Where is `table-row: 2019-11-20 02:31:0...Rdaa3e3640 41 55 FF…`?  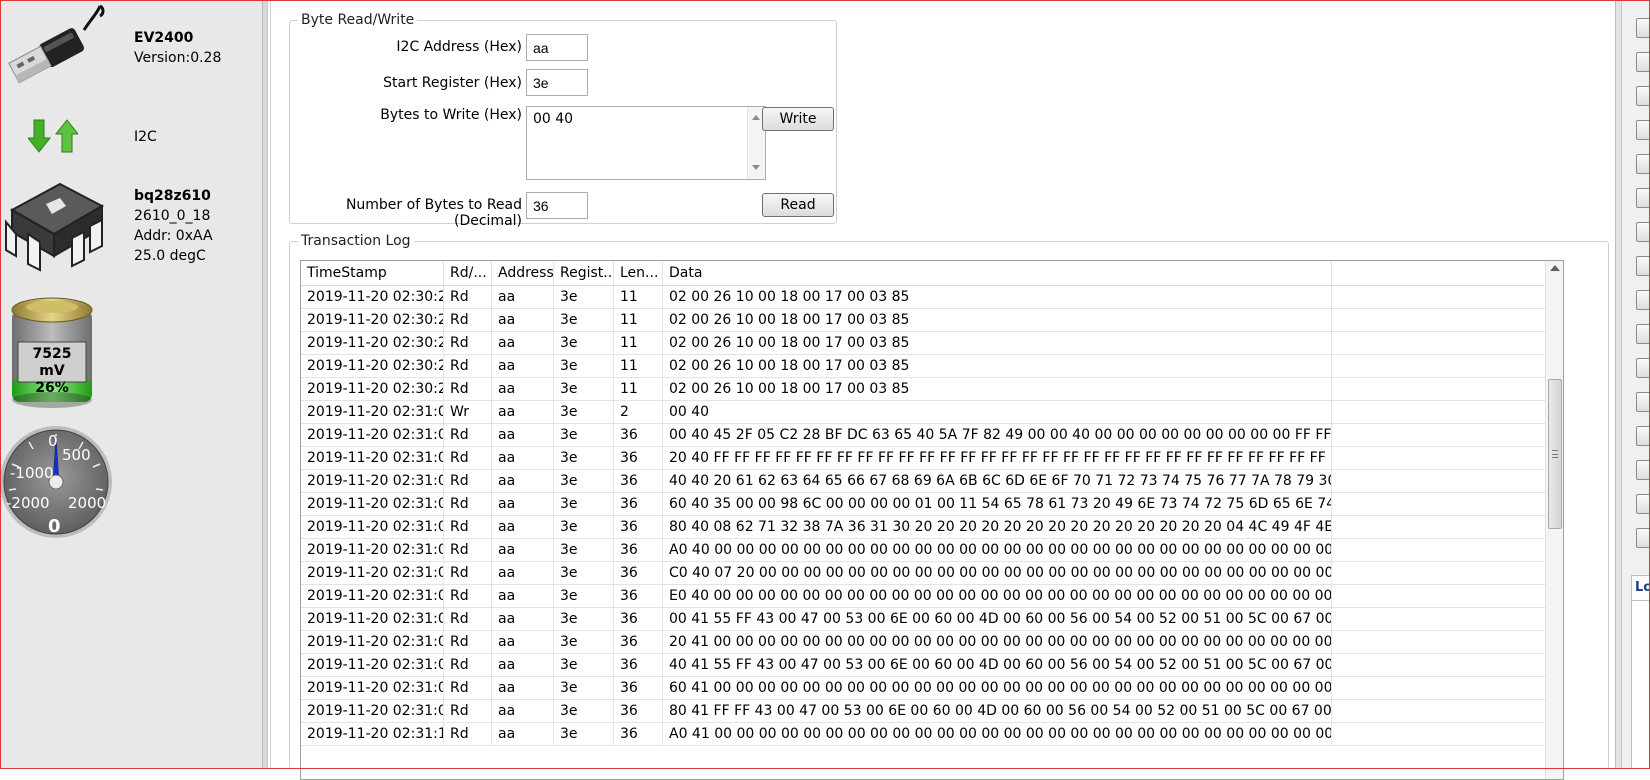 table-row: 2019-11-20 02:31:0...Rdaa3e3640 41 55 FF… is located at coordinates (924, 665).